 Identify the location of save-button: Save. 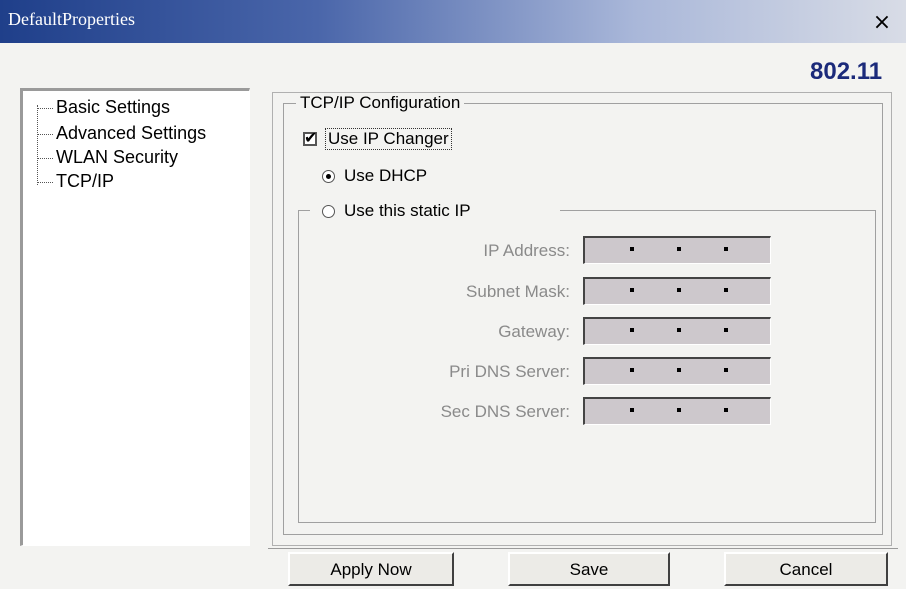
(589, 569).